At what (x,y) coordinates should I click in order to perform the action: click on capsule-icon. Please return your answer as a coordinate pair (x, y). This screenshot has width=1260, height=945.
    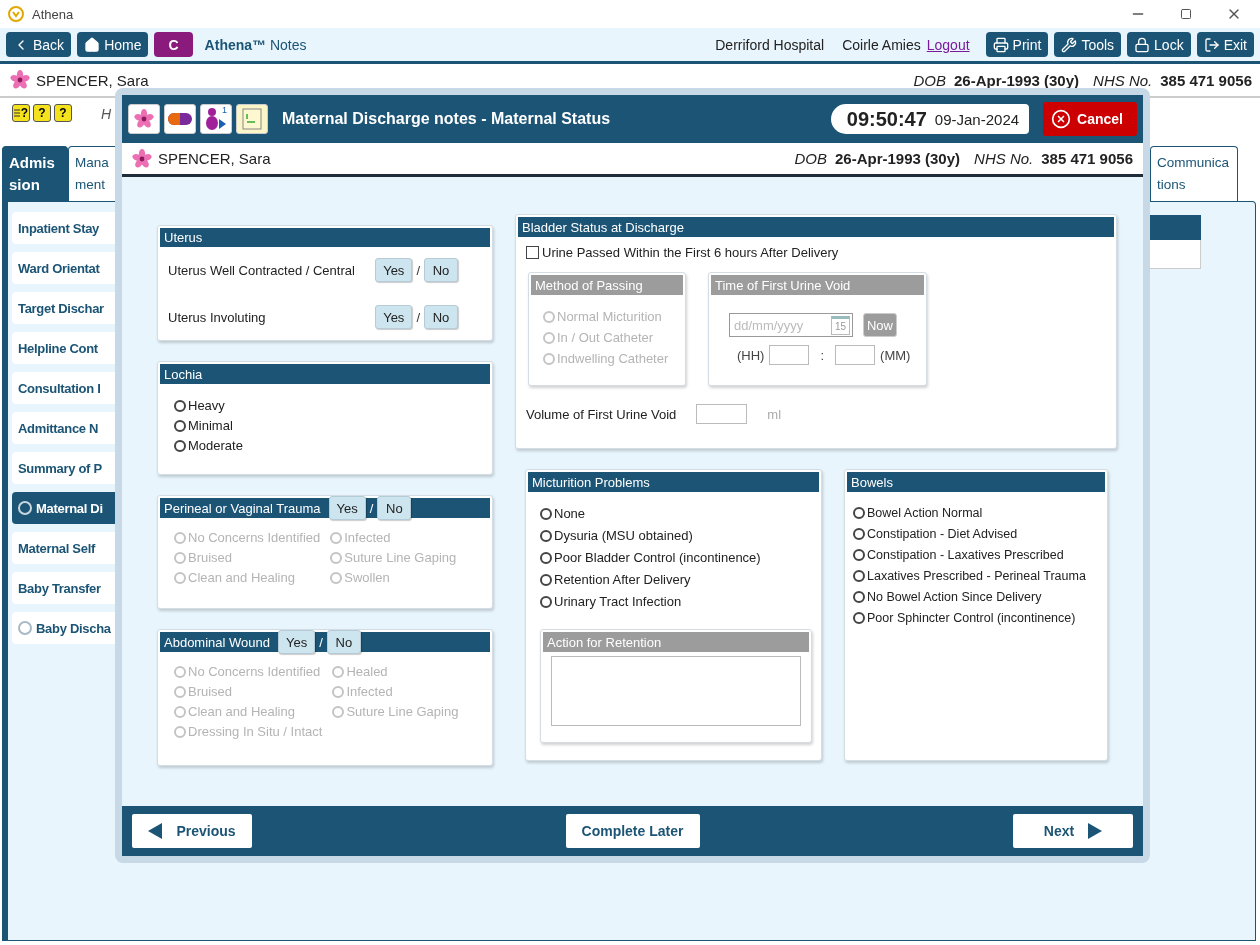
    Looking at the image, I should click on (180, 119).